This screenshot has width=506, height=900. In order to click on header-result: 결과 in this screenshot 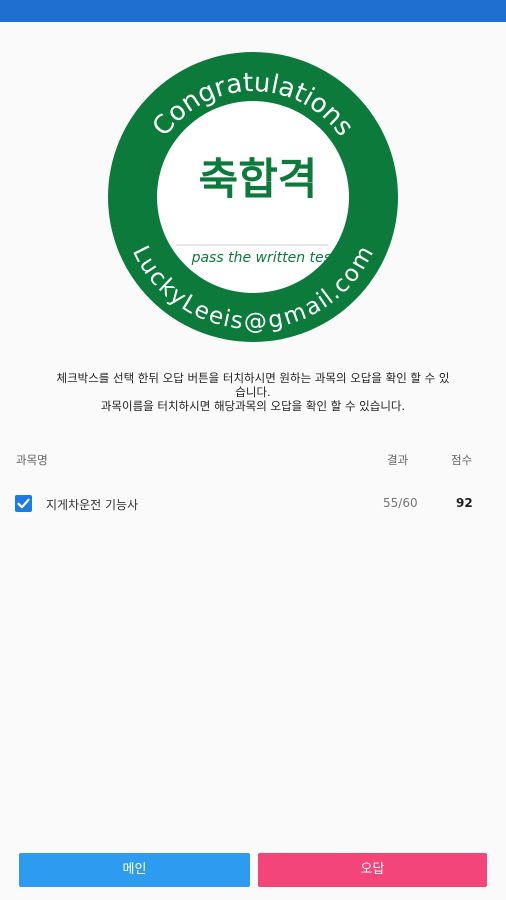, I will do `click(398, 460)`.